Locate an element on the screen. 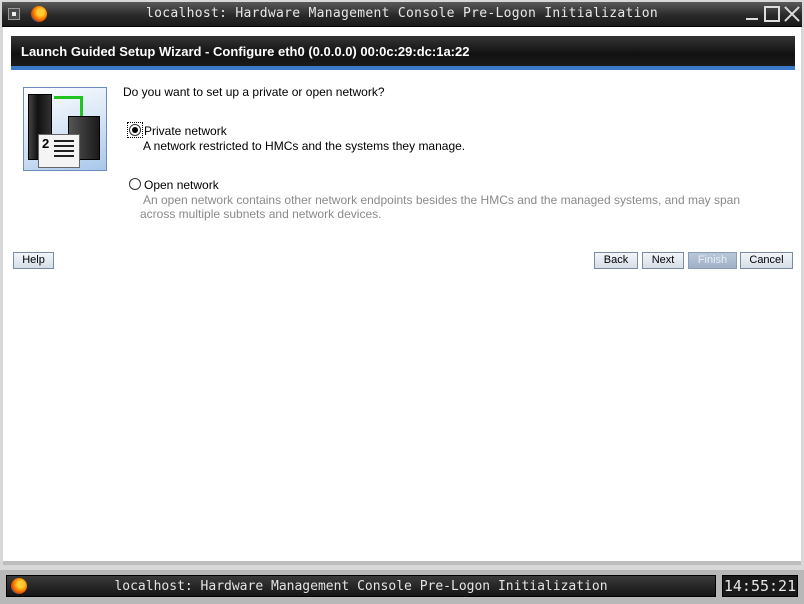 This screenshot has width=804, height=604. close-button is located at coordinates (792, 14).